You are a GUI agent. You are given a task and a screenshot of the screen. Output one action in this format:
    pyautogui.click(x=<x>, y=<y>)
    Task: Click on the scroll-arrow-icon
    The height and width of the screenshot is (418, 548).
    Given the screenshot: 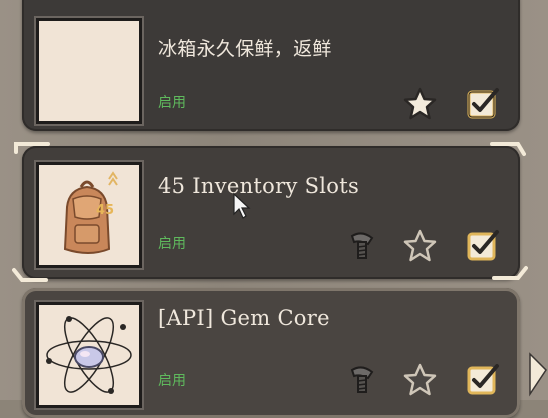 What is the action you would take?
    pyautogui.click(x=538, y=375)
    